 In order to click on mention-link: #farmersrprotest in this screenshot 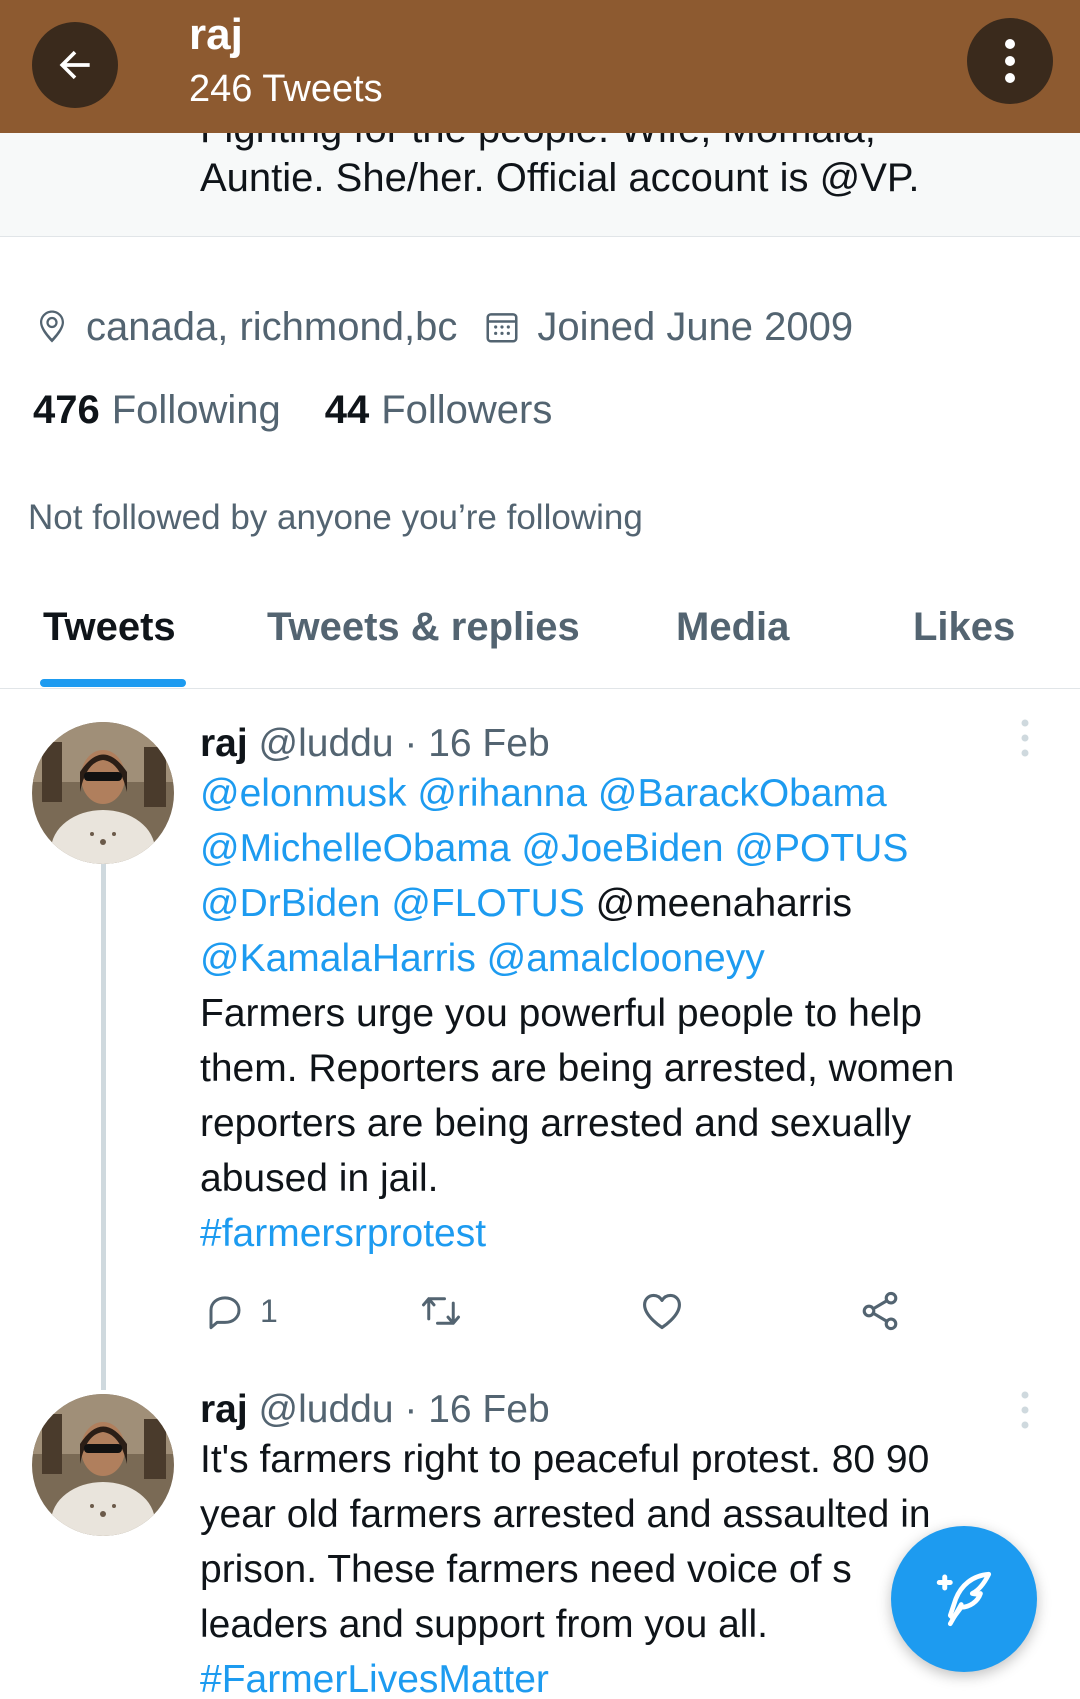, I will do `click(343, 1233)`.